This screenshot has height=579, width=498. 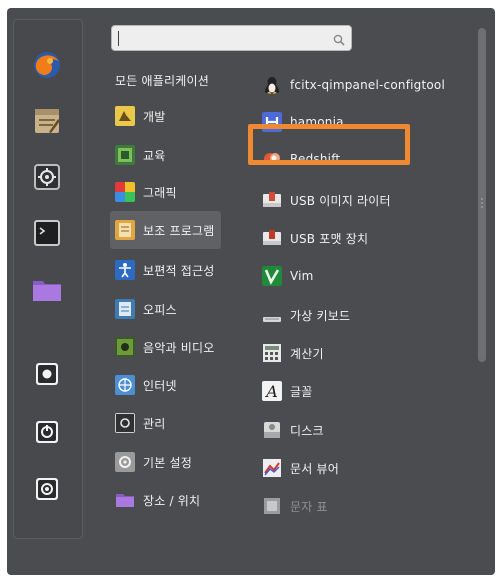 I want to click on category-all-applications: 모든 애플리케이션, so click(x=162, y=80).